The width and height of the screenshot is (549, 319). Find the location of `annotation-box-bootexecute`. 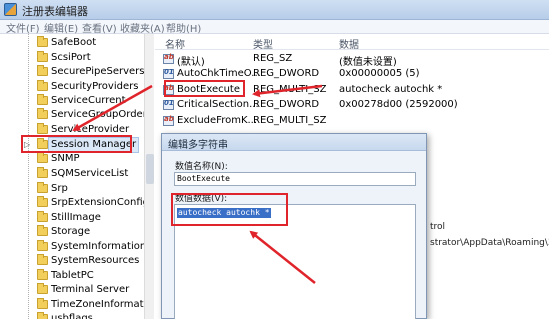

annotation-box-bootexecute is located at coordinates (204, 88).